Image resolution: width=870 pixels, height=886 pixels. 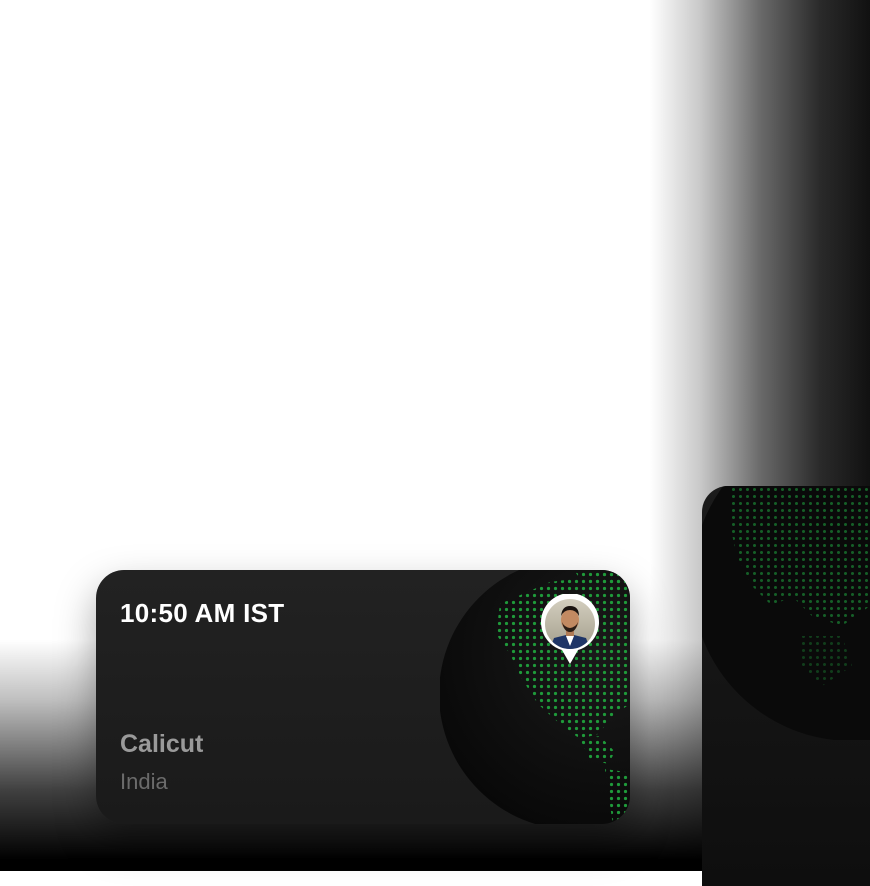 What do you see at coordinates (162, 744) in the screenshot?
I see `city-name: Calicut` at bounding box center [162, 744].